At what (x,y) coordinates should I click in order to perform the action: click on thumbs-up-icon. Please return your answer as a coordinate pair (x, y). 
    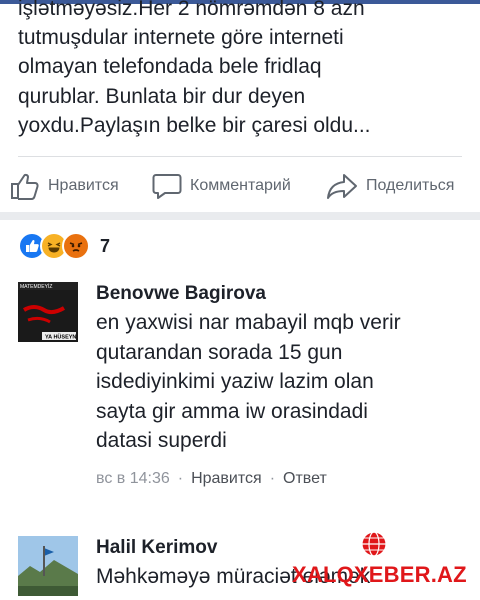
    Looking at the image, I should click on (25, 186).